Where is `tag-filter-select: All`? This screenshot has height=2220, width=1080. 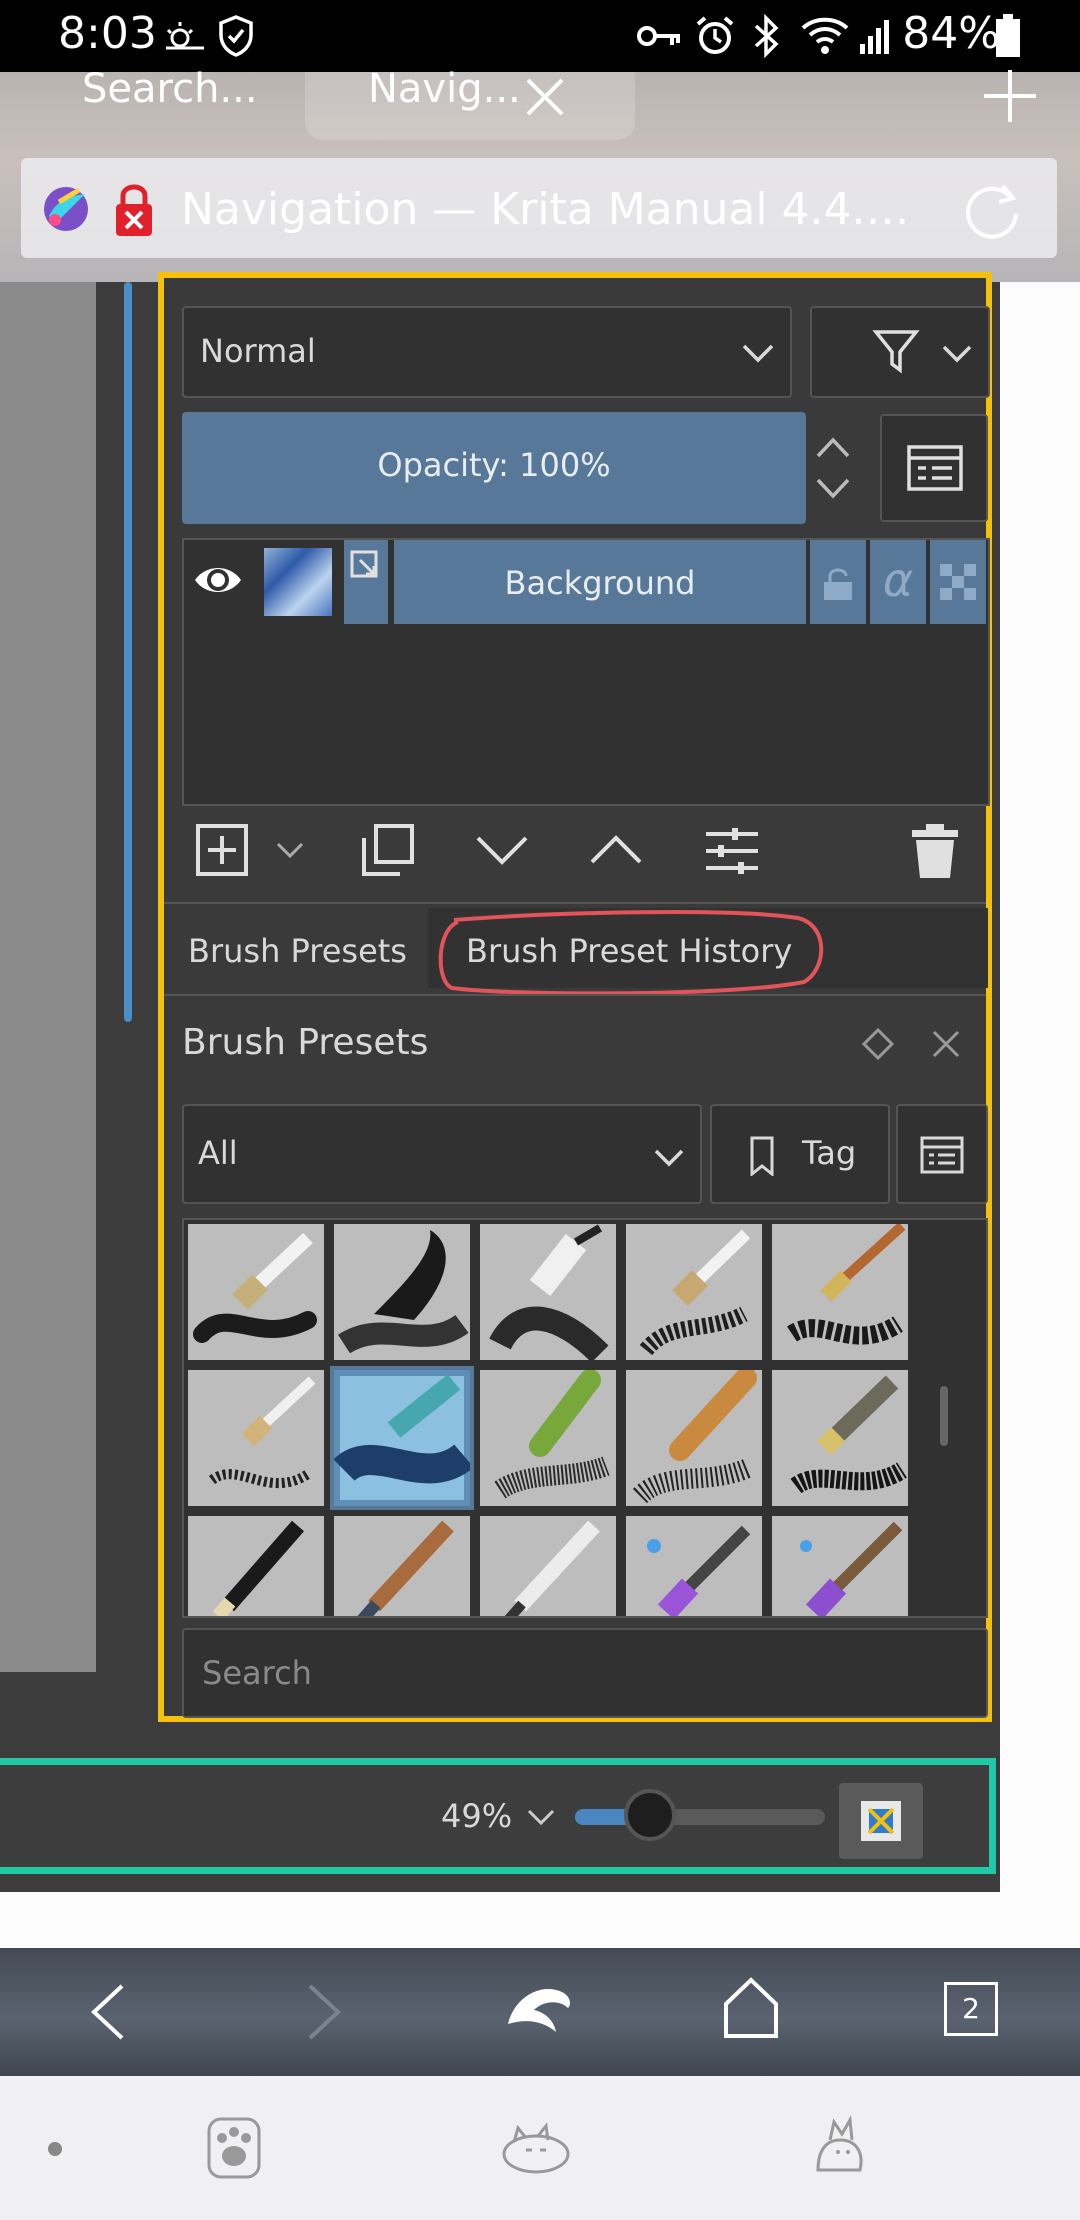 tag-filter-select: All is located at coordinates (442, 1154).